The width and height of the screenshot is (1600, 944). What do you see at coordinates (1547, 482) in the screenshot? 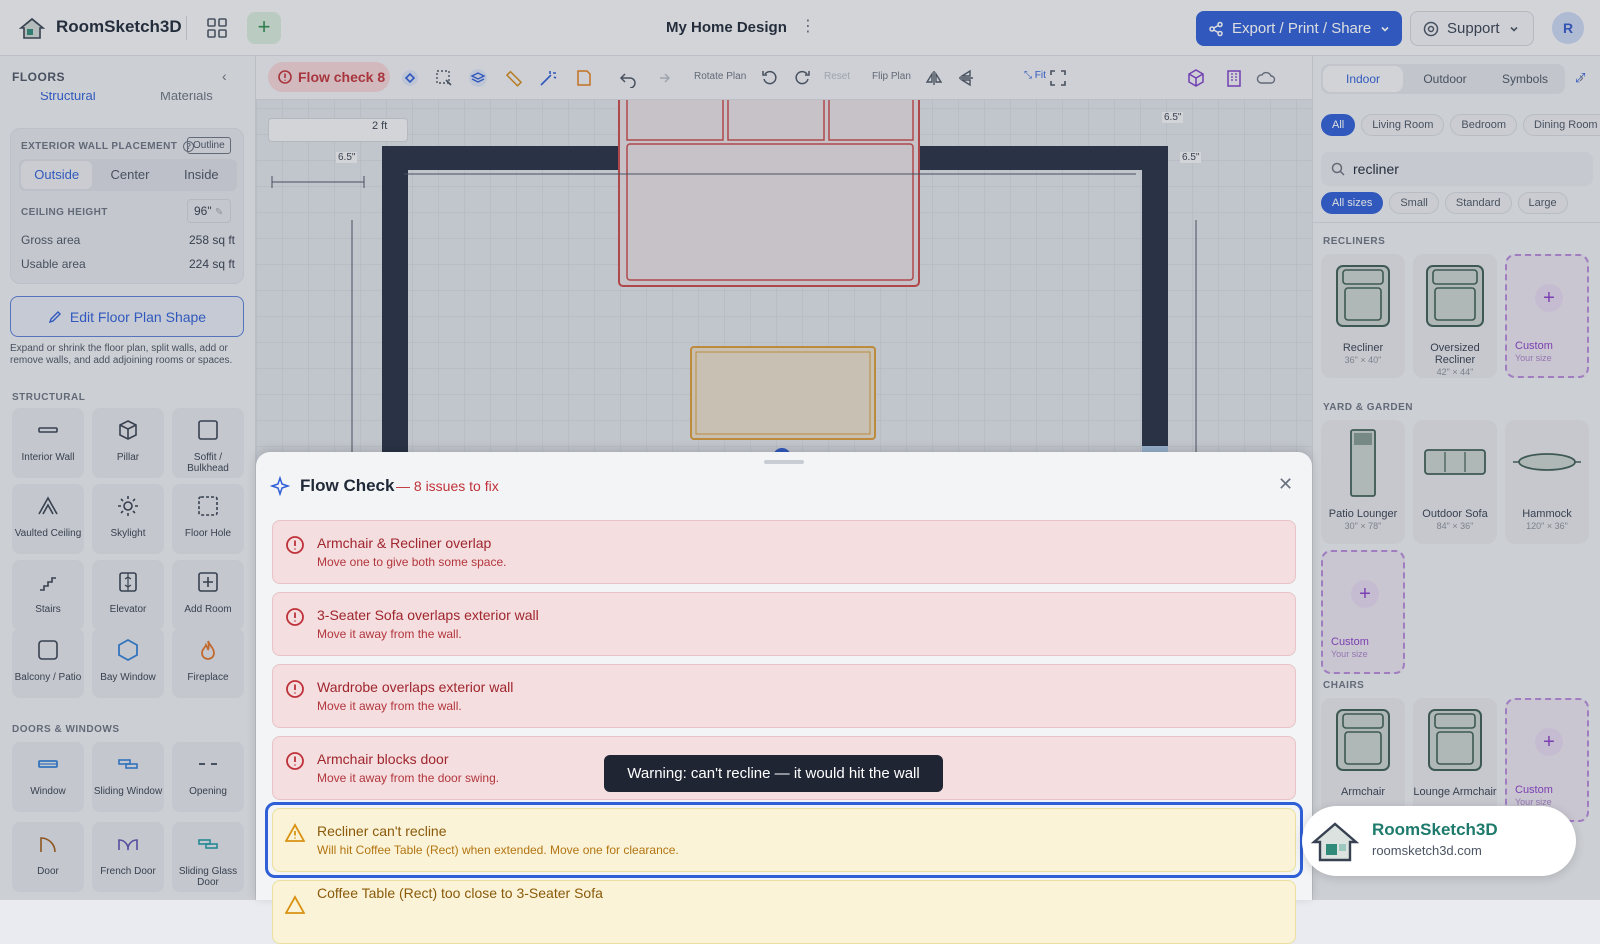
I see `catalog-item-hammock: Hammock 120" × 36"` at bounding box center [1547, 482].